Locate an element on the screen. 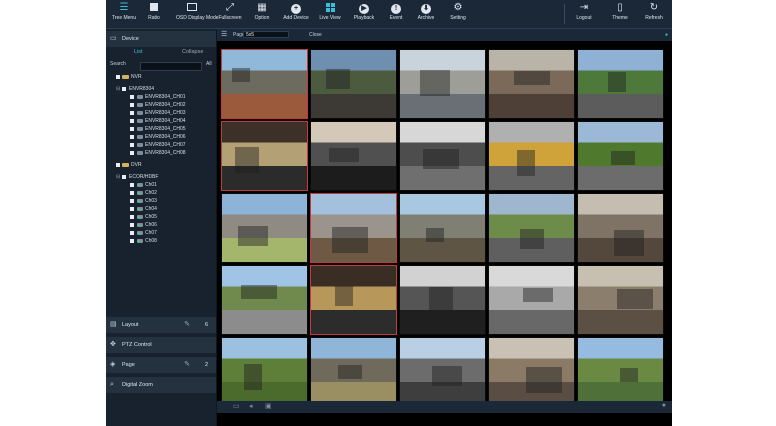 This screenshot has width=776, height=426. info-icon: ● is located at coordinates (664, 405).